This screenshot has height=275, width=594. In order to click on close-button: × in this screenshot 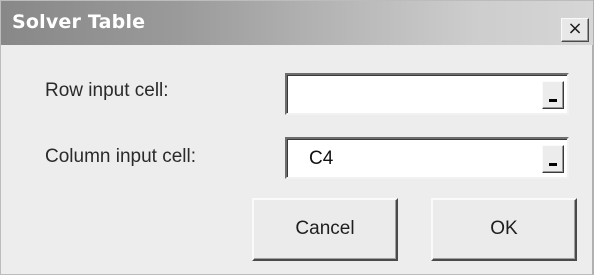, I will do `click(575, 30)`.